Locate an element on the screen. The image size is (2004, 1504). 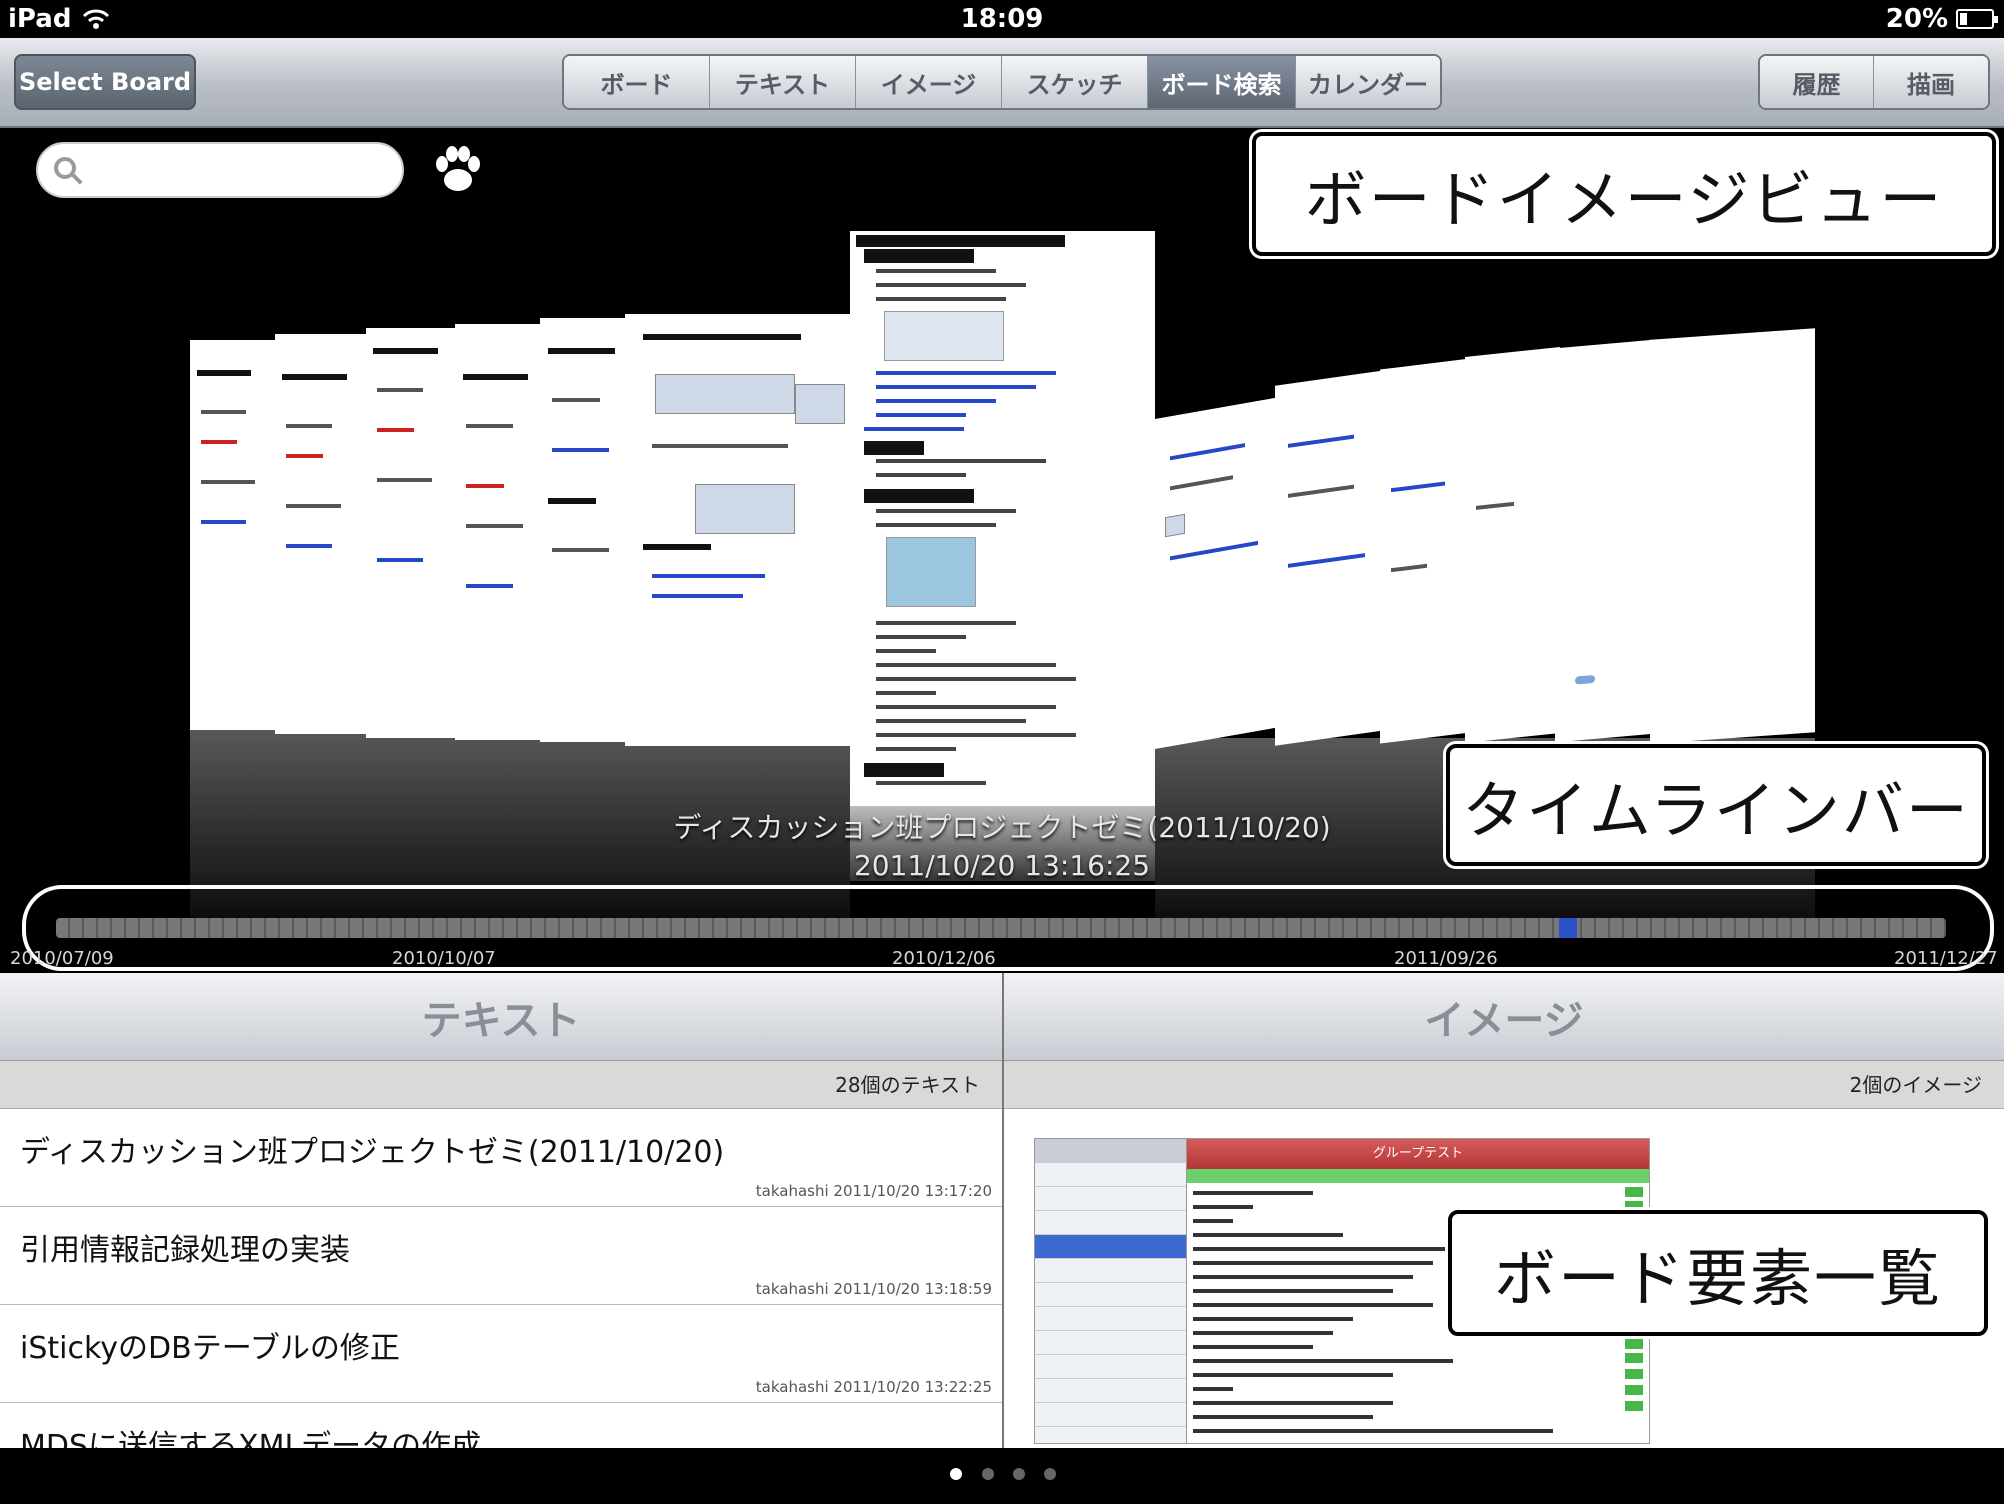
list-item-title: ディスカッション班プロジェクトゼミ(2011/10/20) is located at coordinates (372, 1152).